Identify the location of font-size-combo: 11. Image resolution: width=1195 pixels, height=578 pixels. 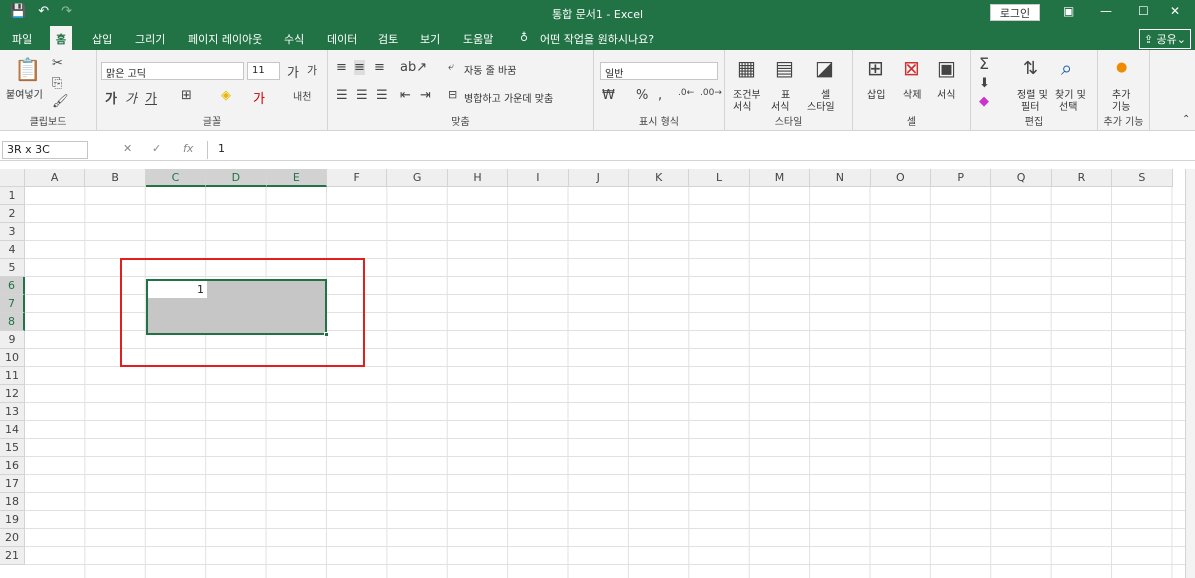
(263, 71).